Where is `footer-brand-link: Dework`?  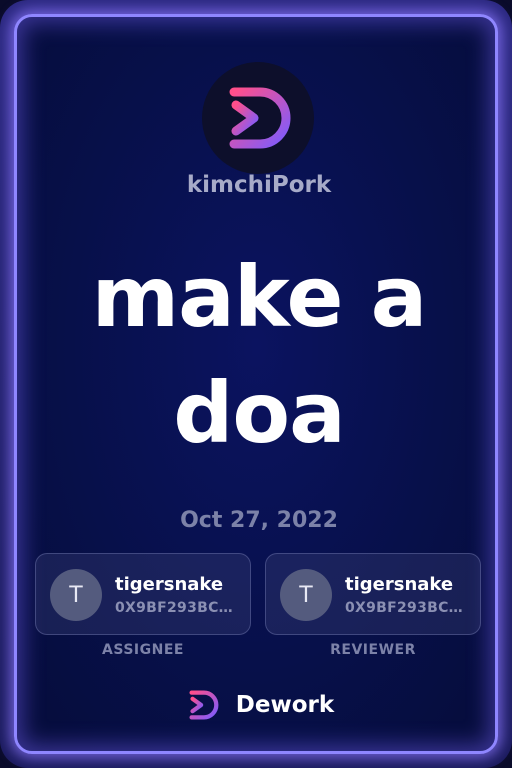
footer-brand-link: Dework is located at coordinates (259, 705).